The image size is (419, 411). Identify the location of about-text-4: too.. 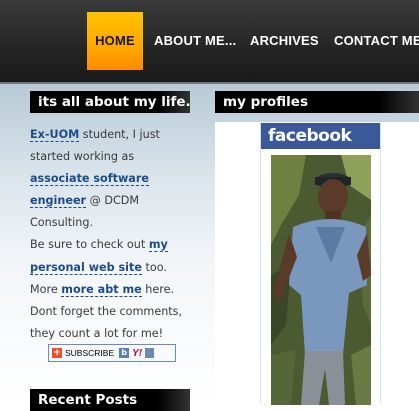
(154, 267).